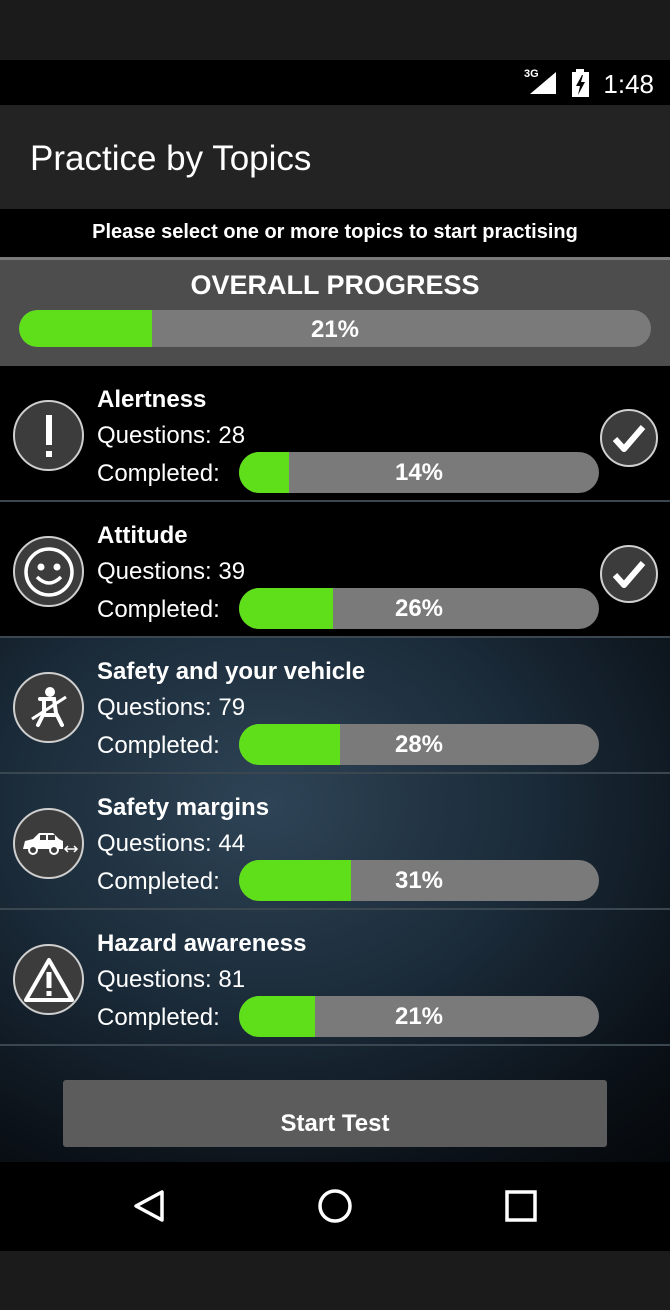  Describe the element at coordinates (171, 843) in the screenshot. I see `topic-question-count: Questions: 44` at that location.